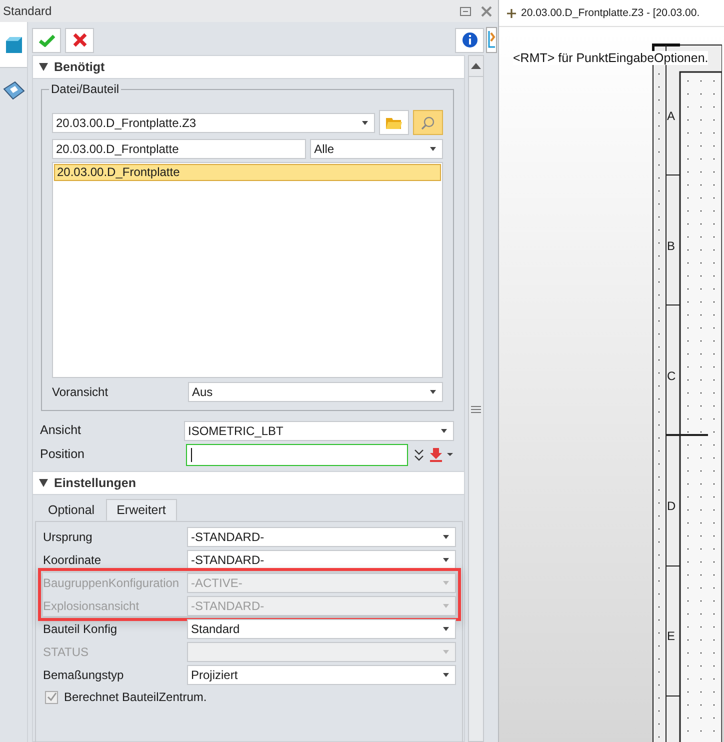 The width and height of the screenshot is (724, 742). Describe the element at coordinates (214, 122) in the screenshot. I see `file-dropdown: 20.03.00.D_Frontplatte.Z3` at that location.